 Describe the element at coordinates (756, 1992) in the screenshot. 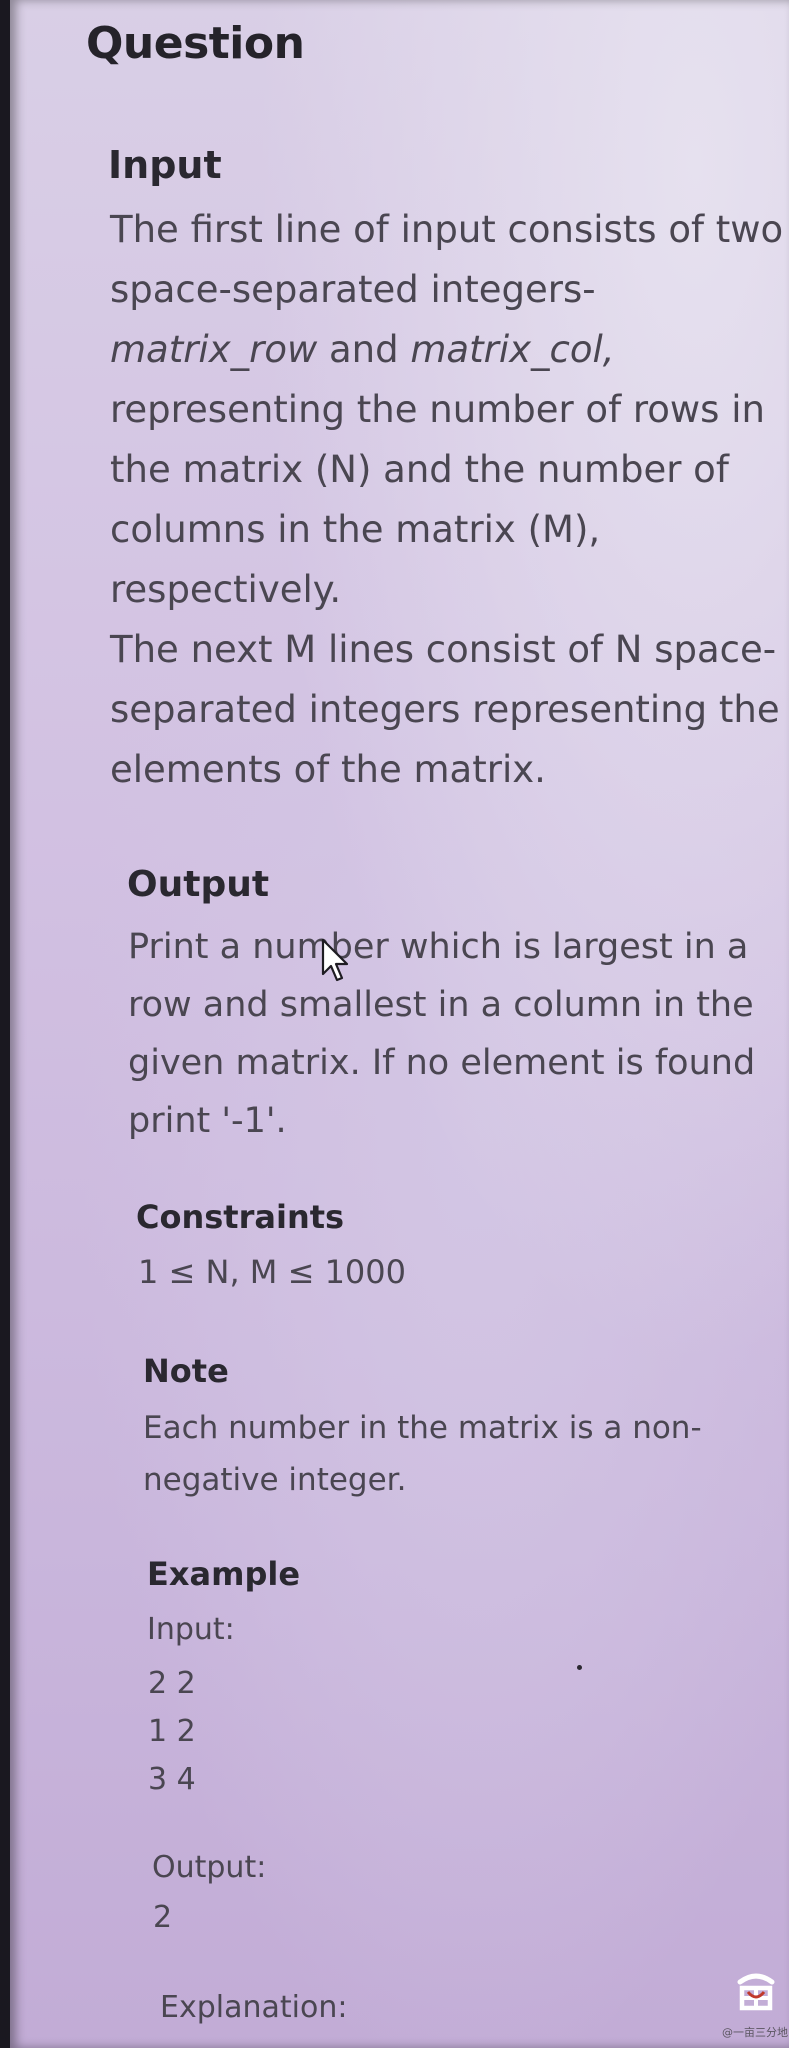

I see `fish-logo-icon` at that location.